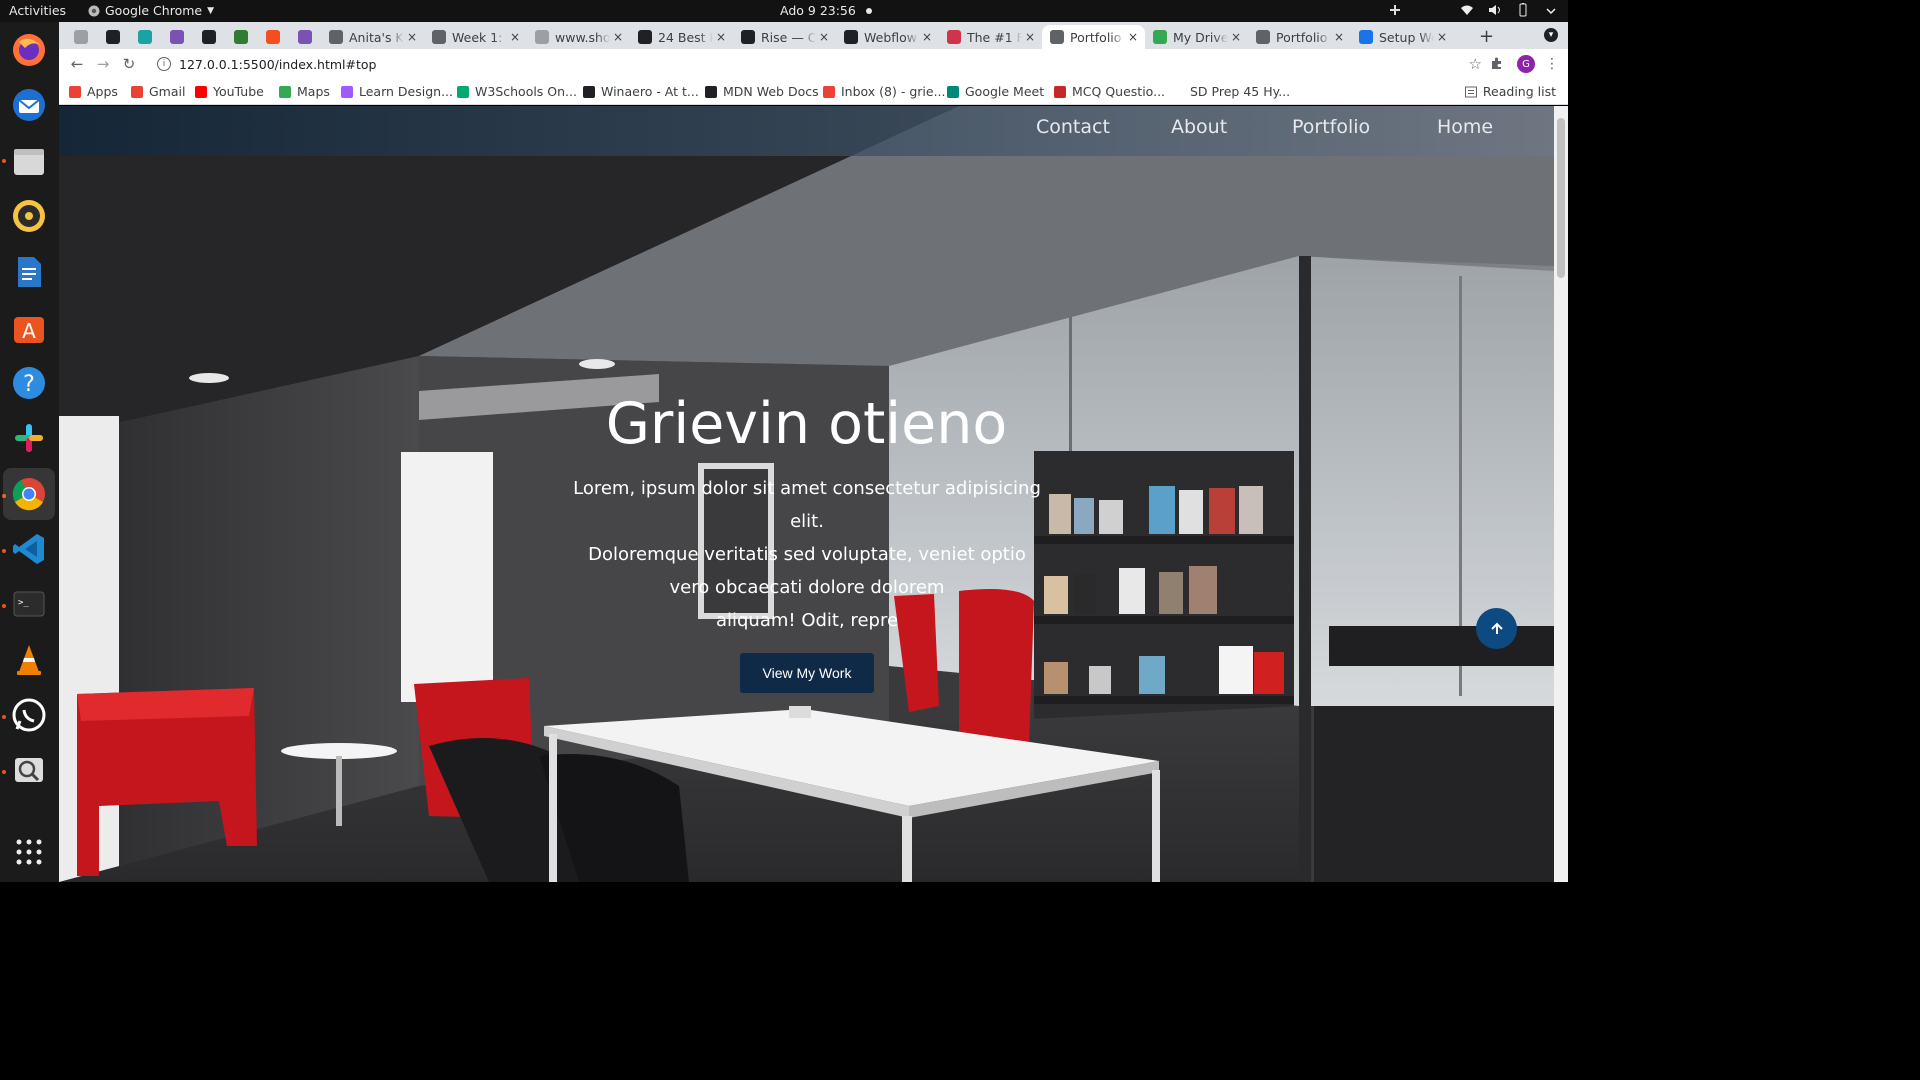 The width and height of the screenshot is (1920, 1080). I want to click on browser-tab: Rise — Cr ×, so click(784, 37).